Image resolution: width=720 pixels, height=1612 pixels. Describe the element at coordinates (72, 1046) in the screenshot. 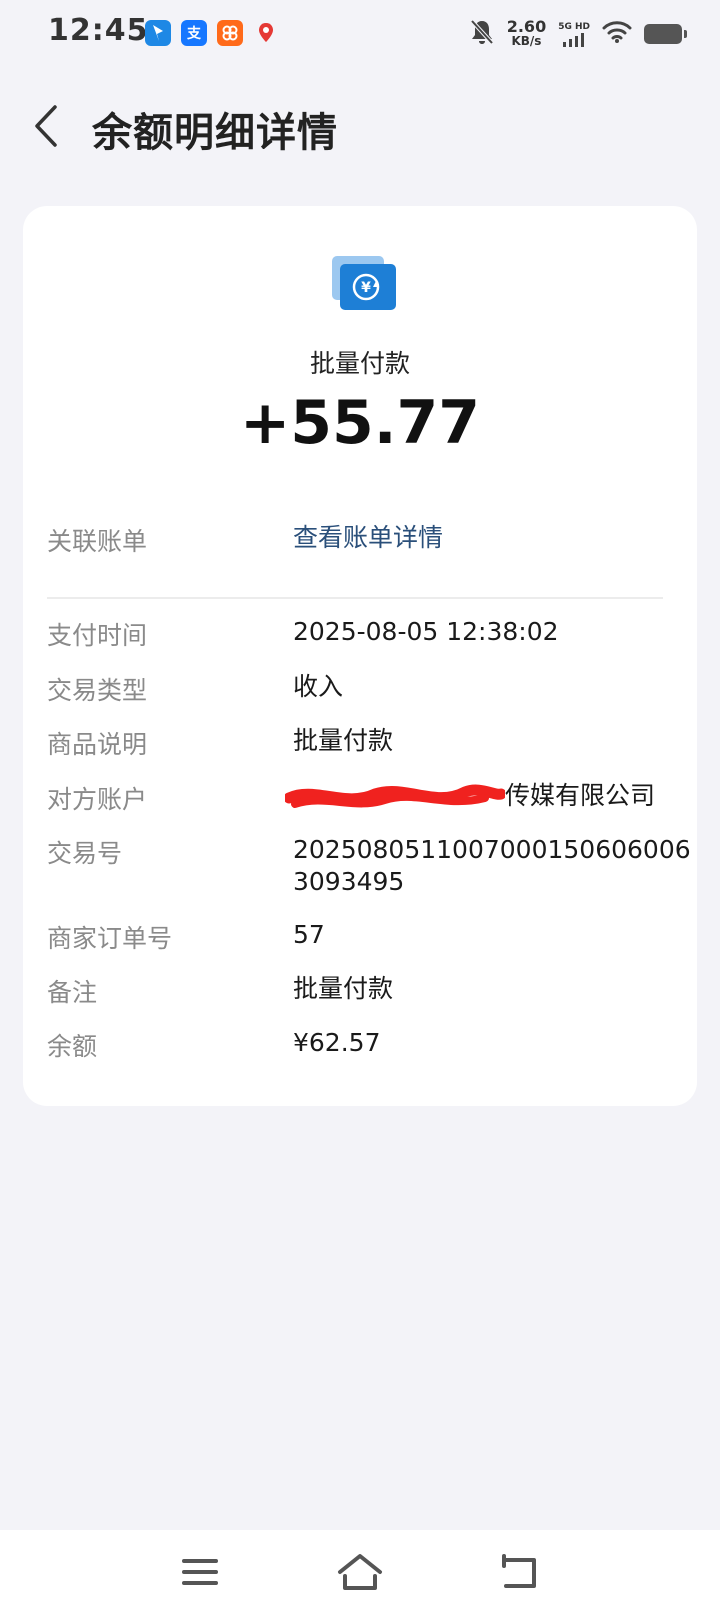

I see `balance-label: 余额` at that location.